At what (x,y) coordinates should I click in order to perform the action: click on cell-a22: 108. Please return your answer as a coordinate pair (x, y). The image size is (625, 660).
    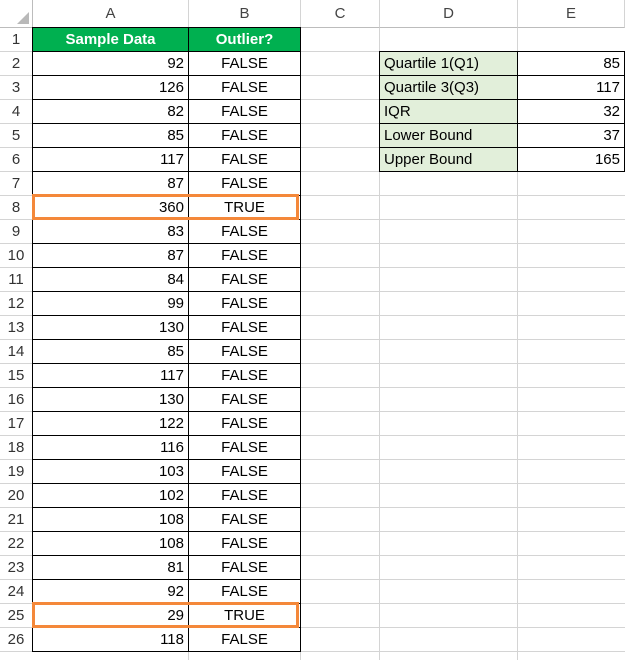
    Looking at the image, I should click on (110, 543).